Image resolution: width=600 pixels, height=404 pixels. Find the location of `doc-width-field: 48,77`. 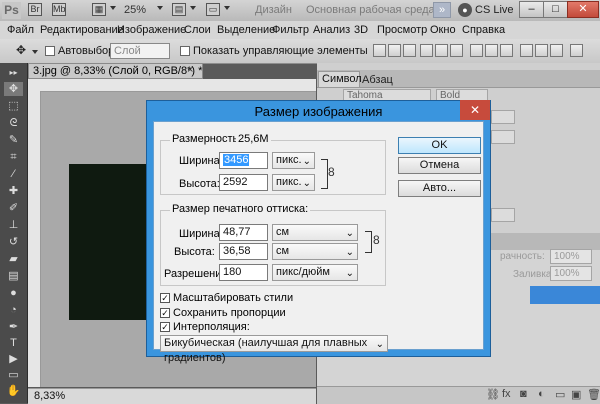

doc-width-field: 48,77 is located at coordinates (243, 232).